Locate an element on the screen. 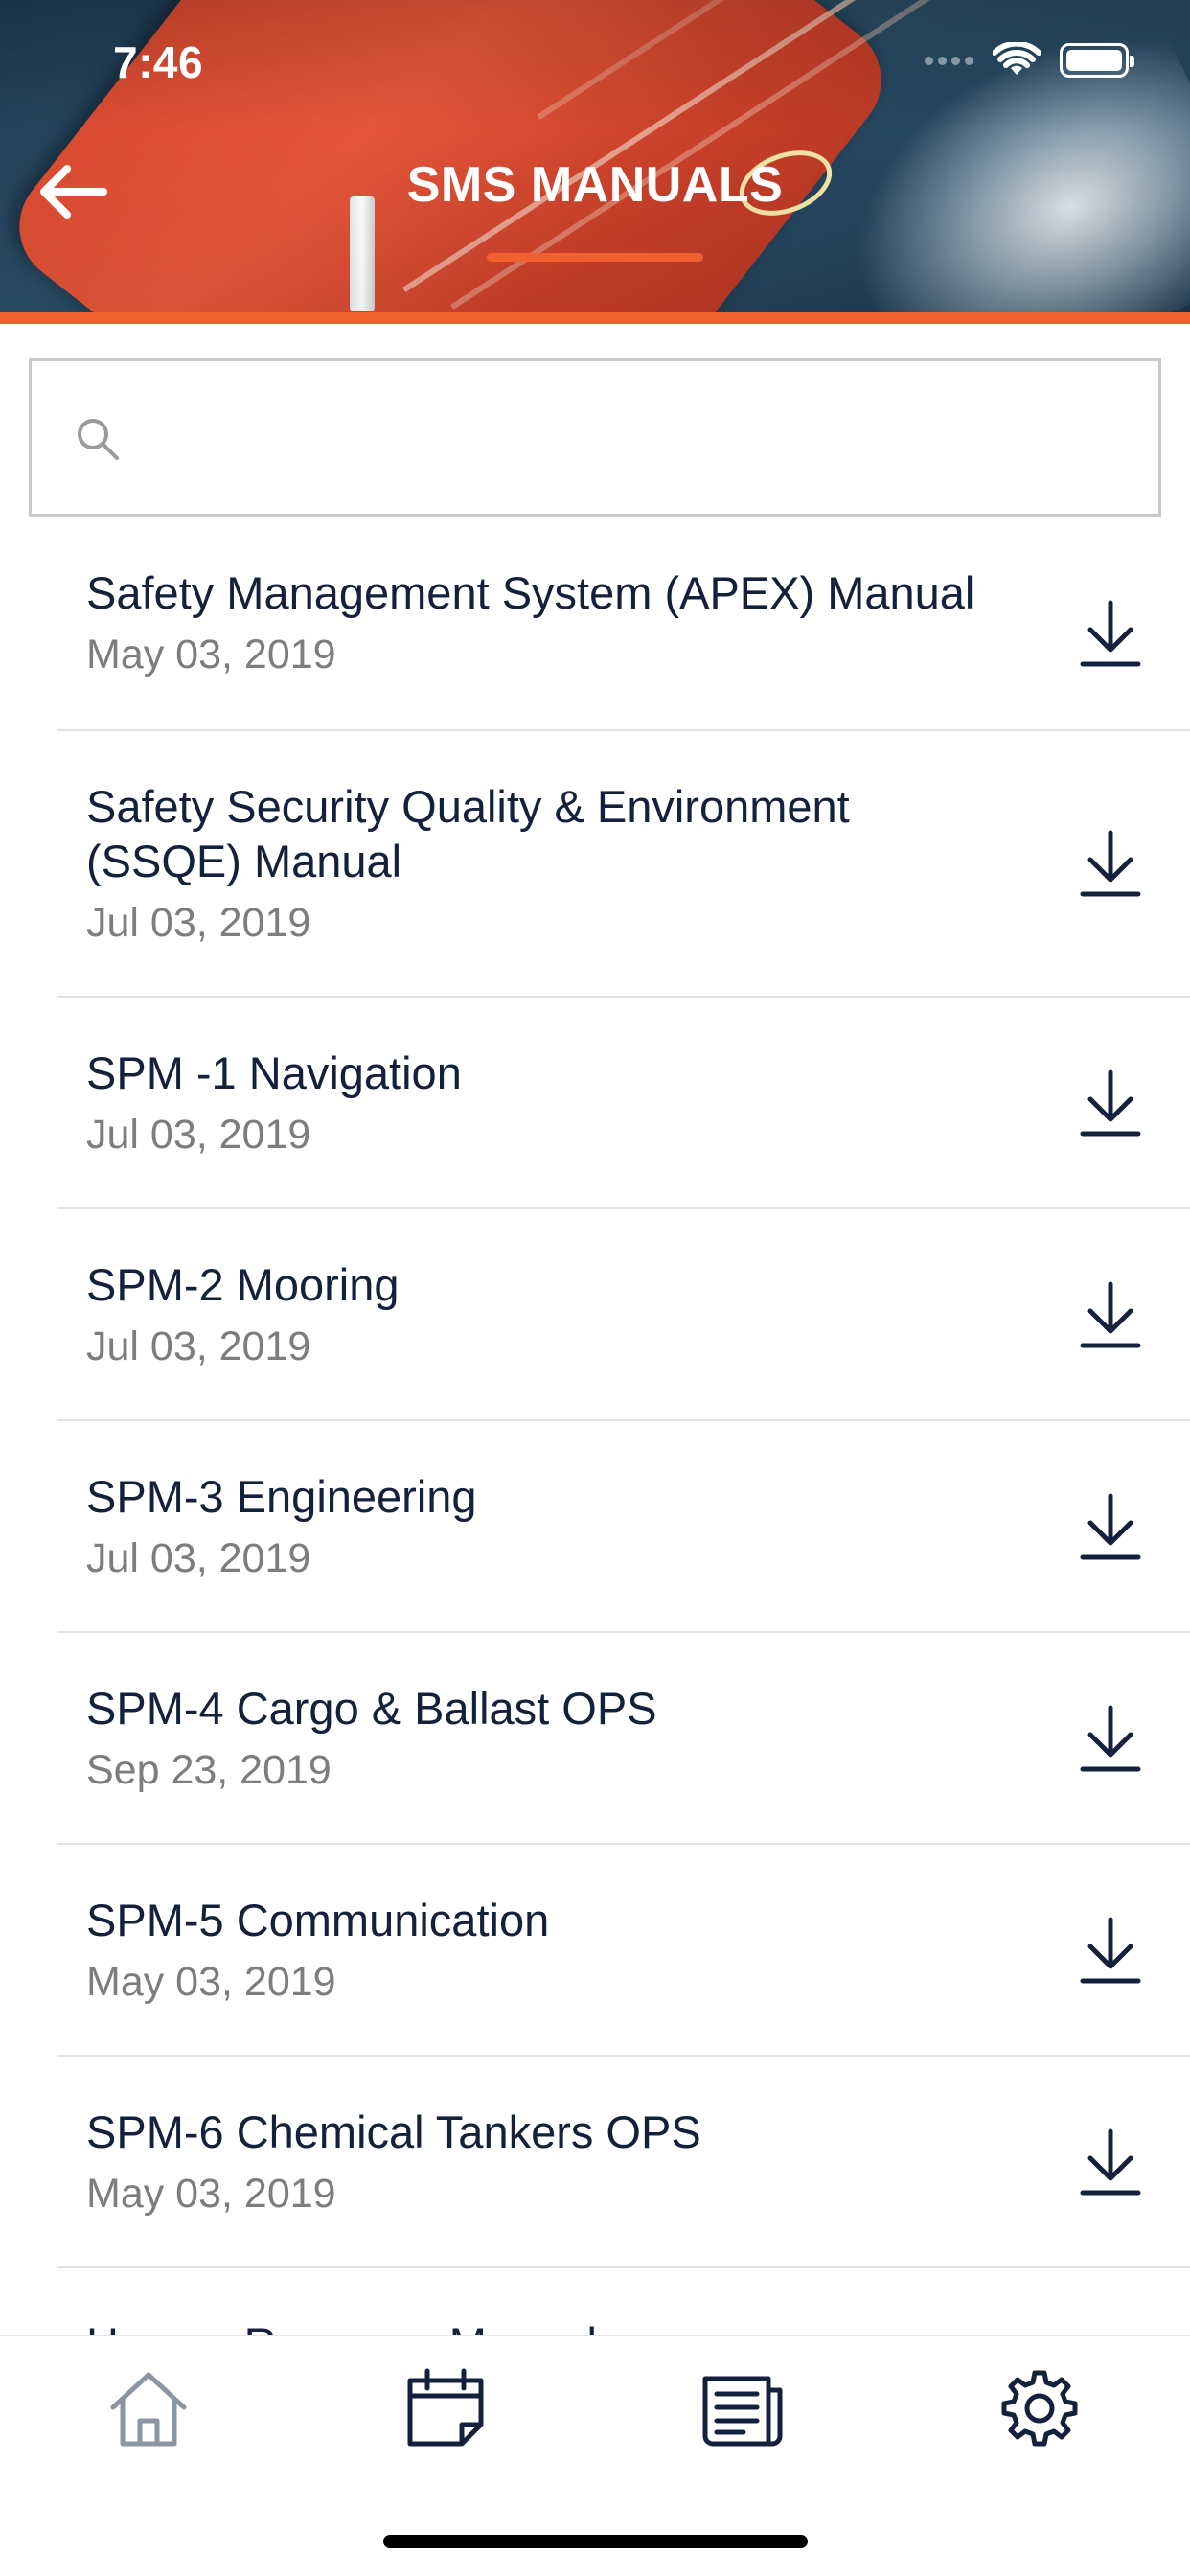 This screenshot has height=2576, width=1190. item-title: SPM-3 Engineering is located at coordinates (281, 1496).